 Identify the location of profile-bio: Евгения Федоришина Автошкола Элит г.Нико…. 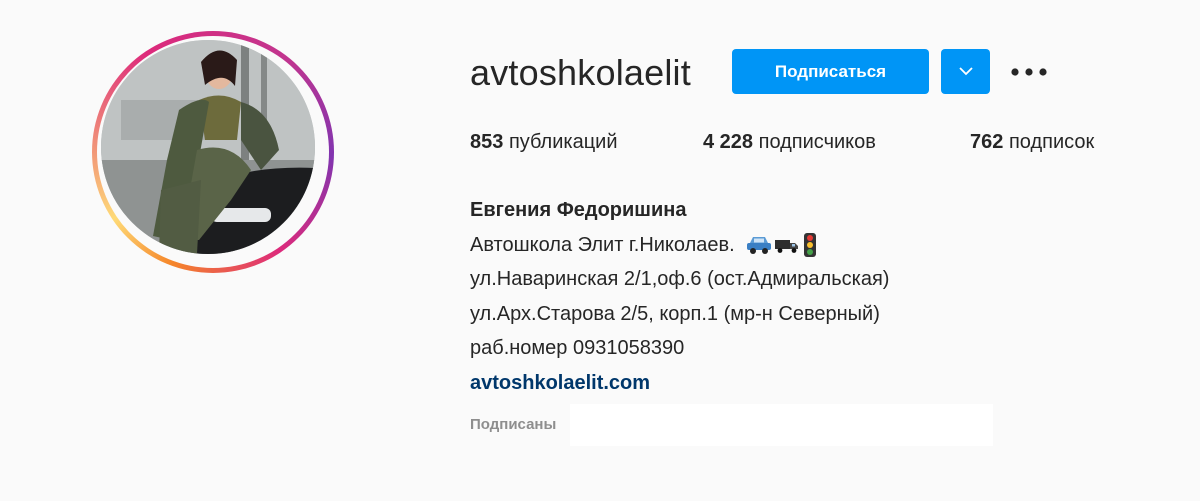
(679, 296).